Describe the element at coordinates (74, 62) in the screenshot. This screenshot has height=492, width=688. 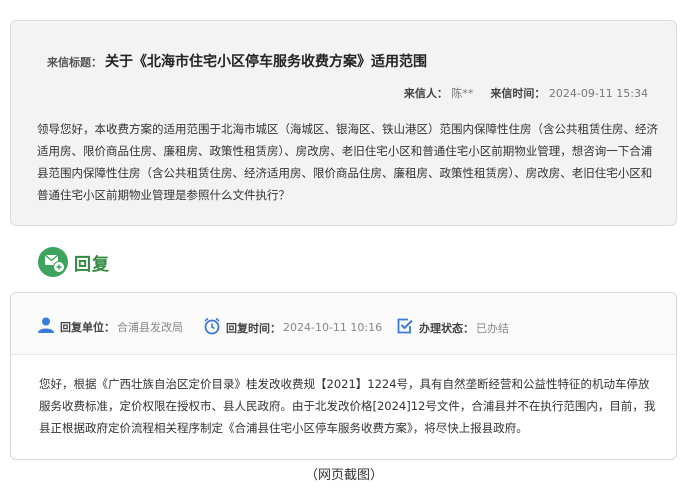
I see `letter-title-label: 来信标题：` at that location.